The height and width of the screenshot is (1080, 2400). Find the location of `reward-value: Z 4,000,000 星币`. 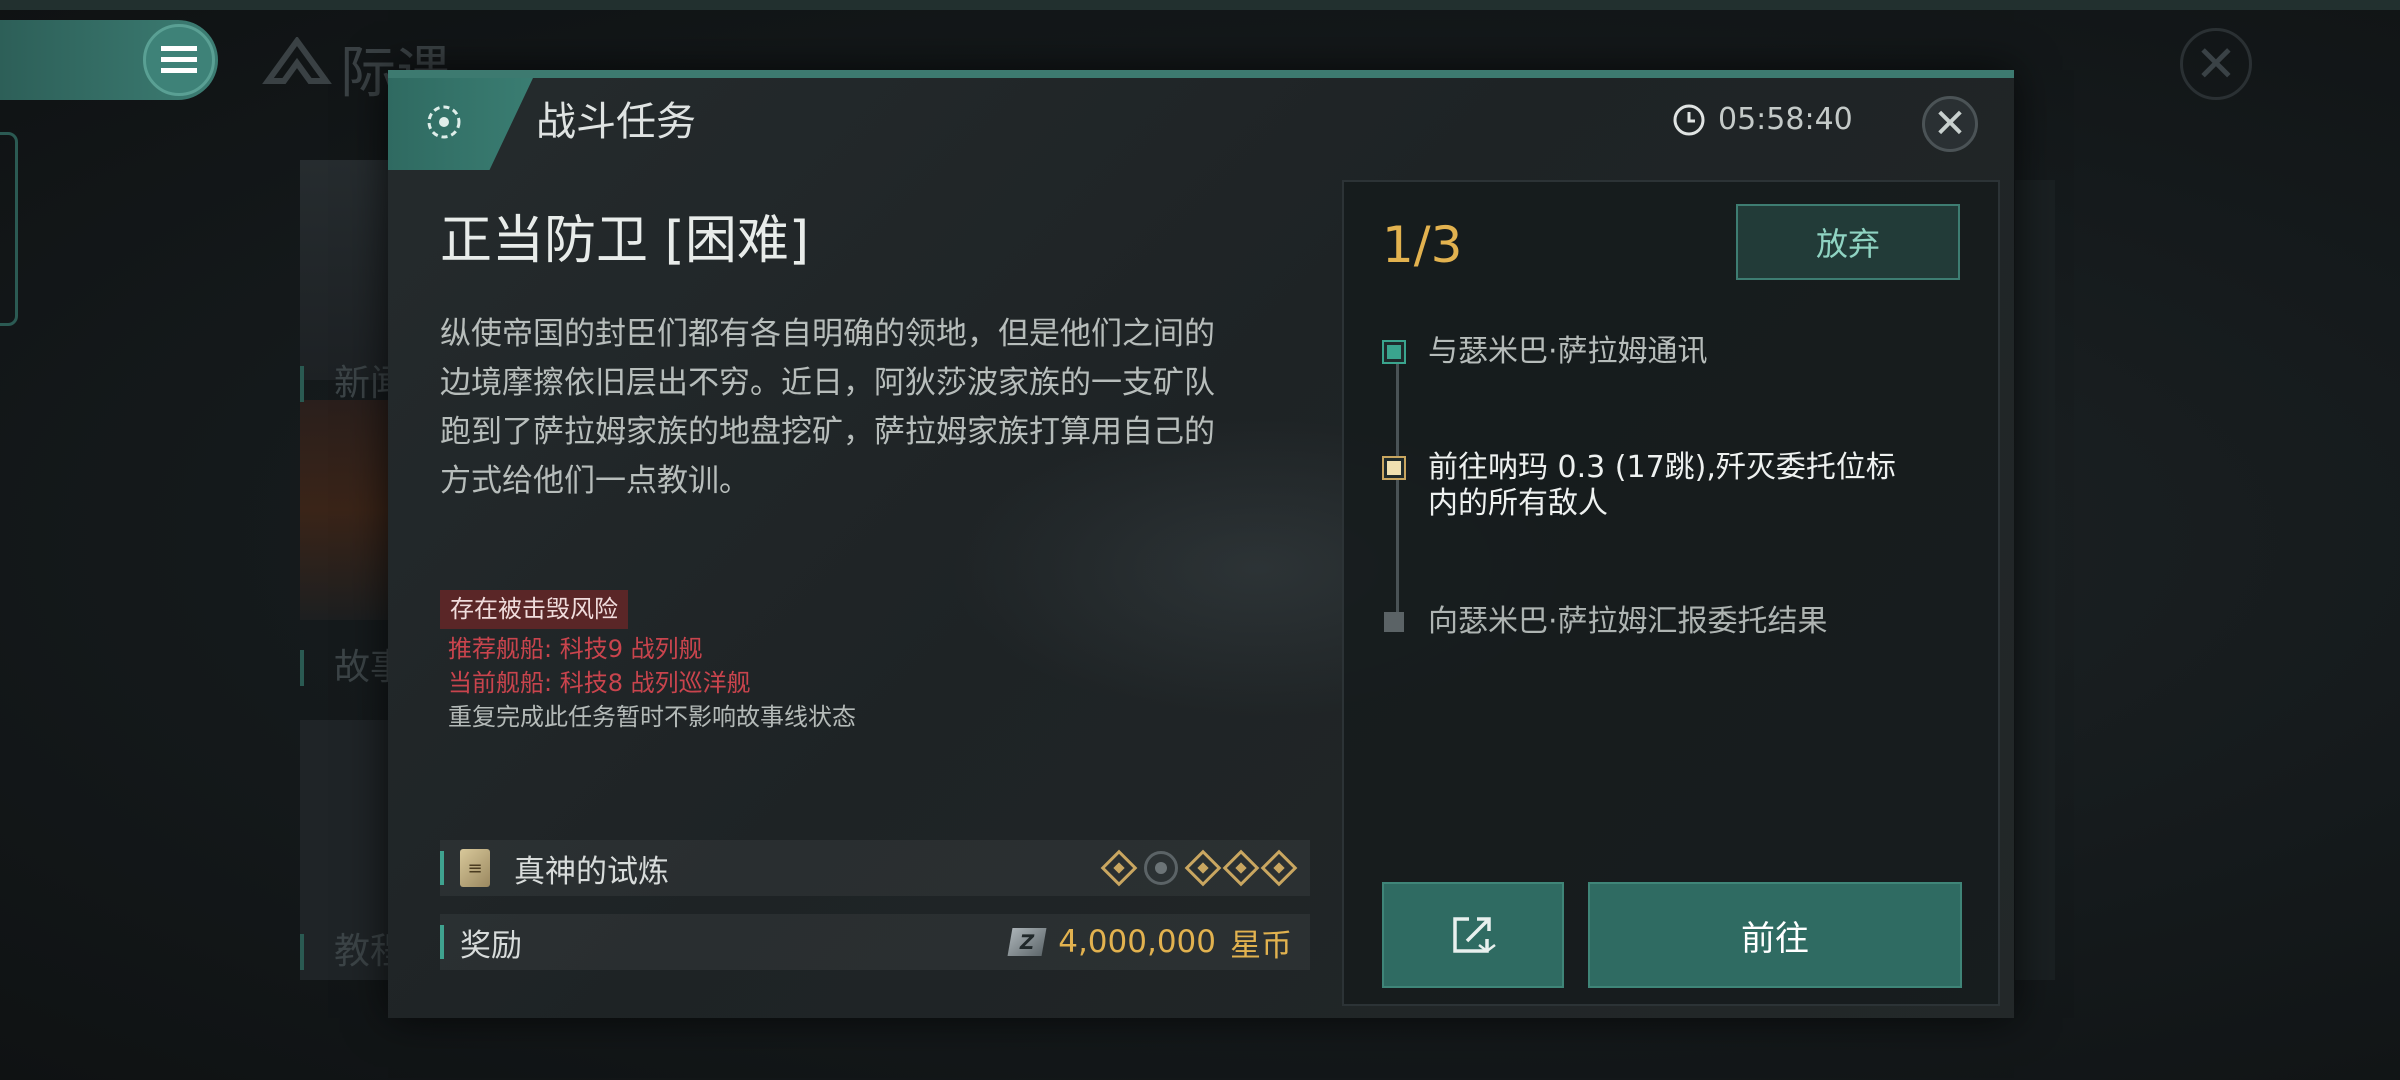

reward-value: Z 4,000,000 星币 is located at coordinates (1149, 942).